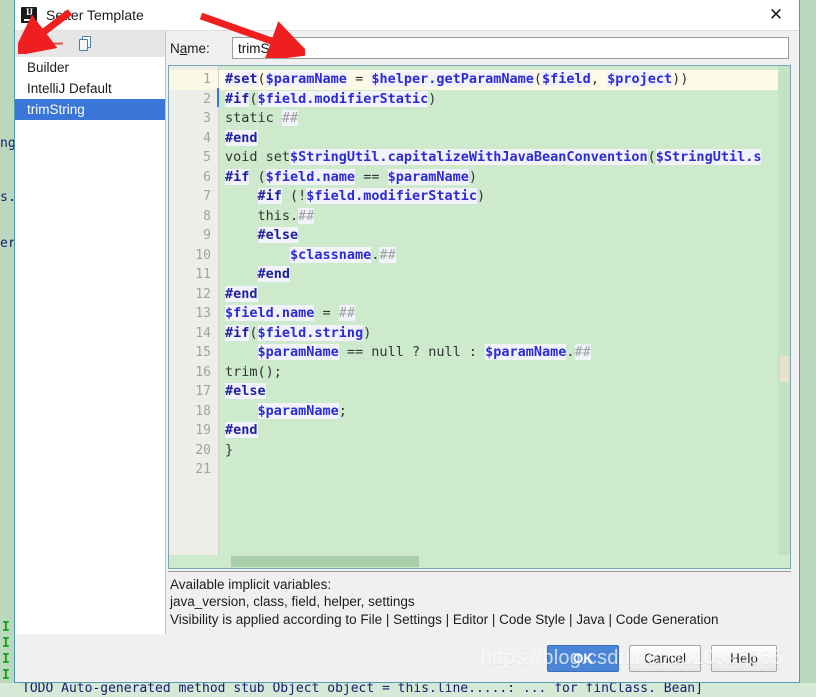  What do you see at coordinates (207, 99) in the screenshot?
I see `line-number: 2` at bounding box center [207, 99].